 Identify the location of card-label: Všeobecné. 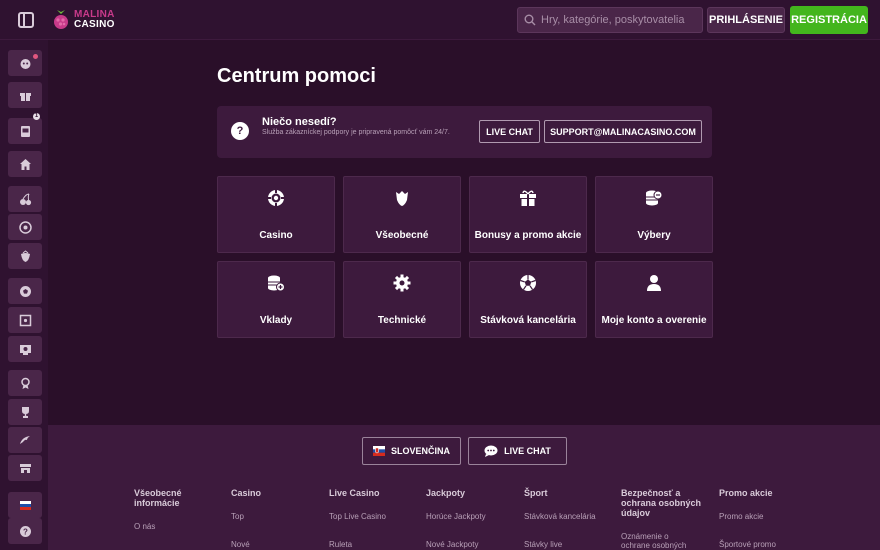
(402, 235).